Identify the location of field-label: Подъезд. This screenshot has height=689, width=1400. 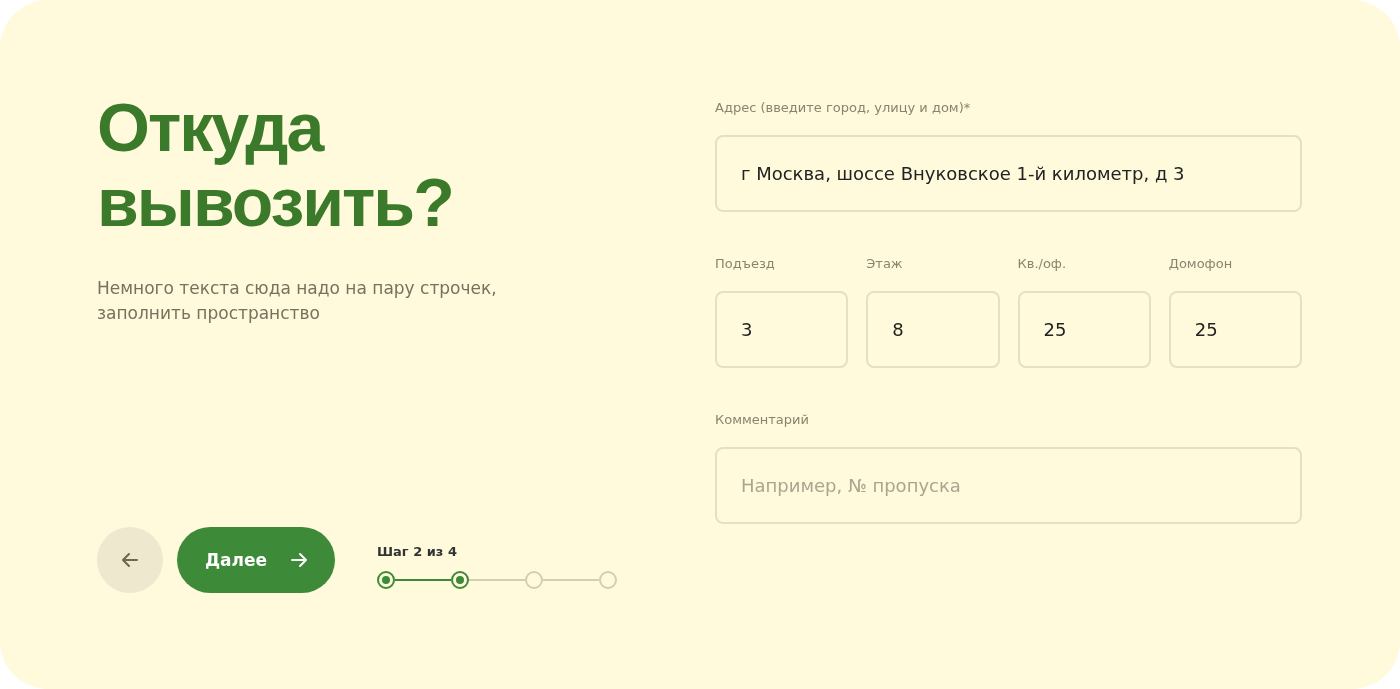
(745, 263).